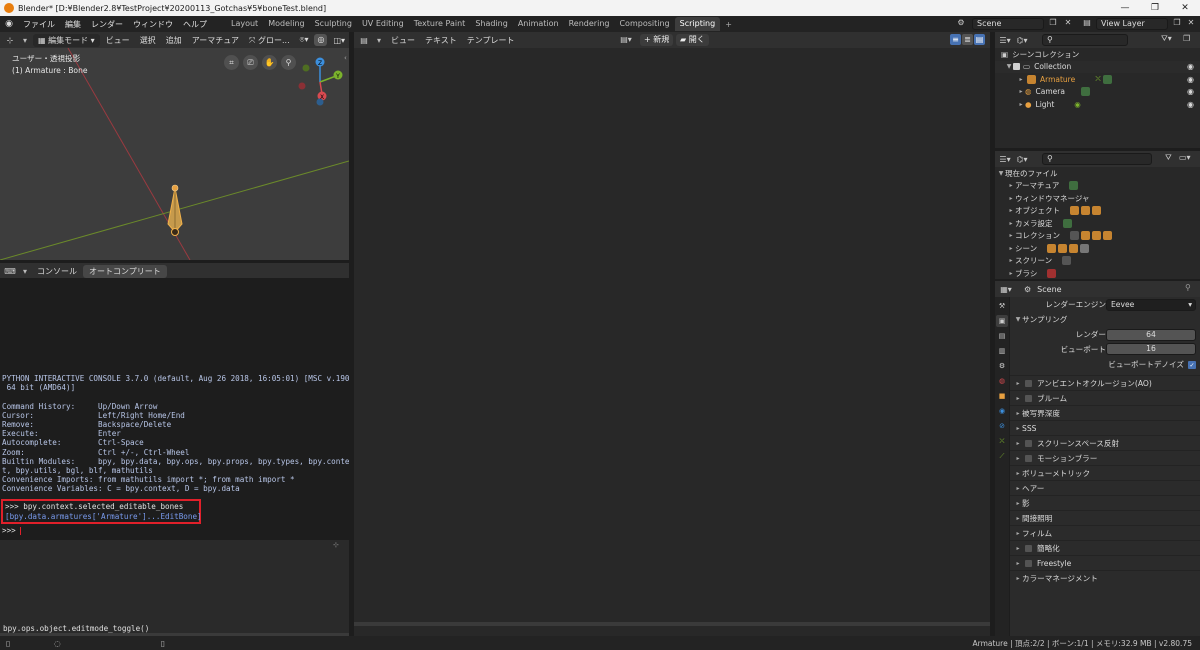 The width and height of the screenshot is (1200, 650). I want to click on outliner-armature-row: ▸ Armature ⛌ ◉, so click(1097, 79).